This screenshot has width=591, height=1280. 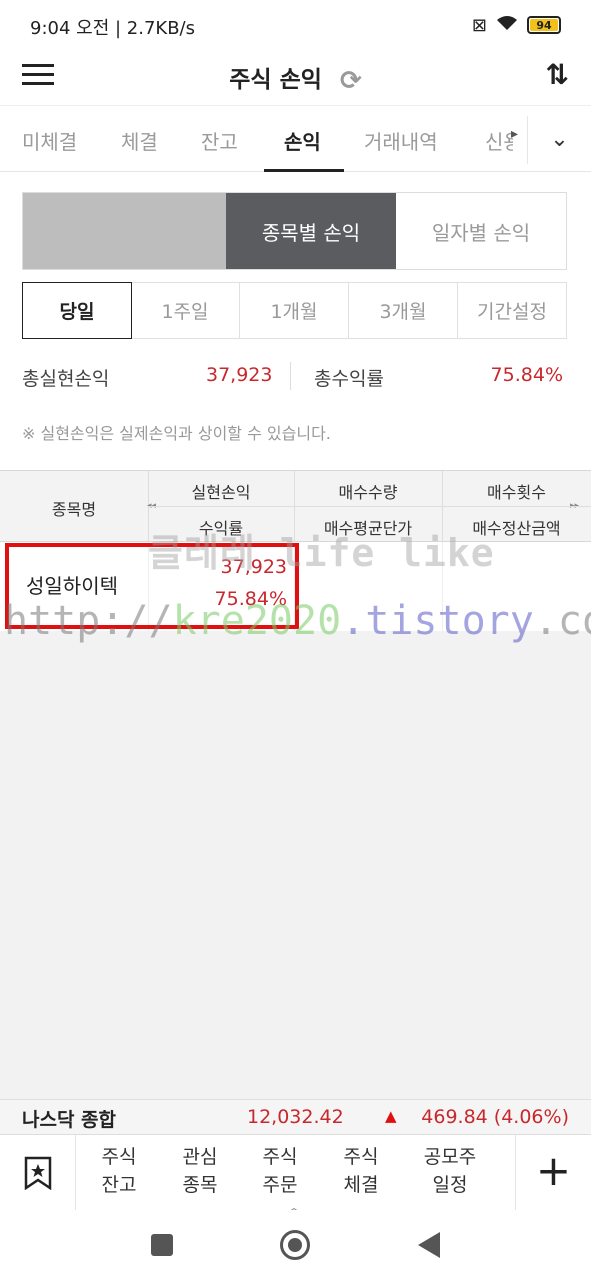 What do you see at coordinates (481, 231) in the screenshot?
I see `by-date-button: 일자별 손익` at bounding box center [481, 231].